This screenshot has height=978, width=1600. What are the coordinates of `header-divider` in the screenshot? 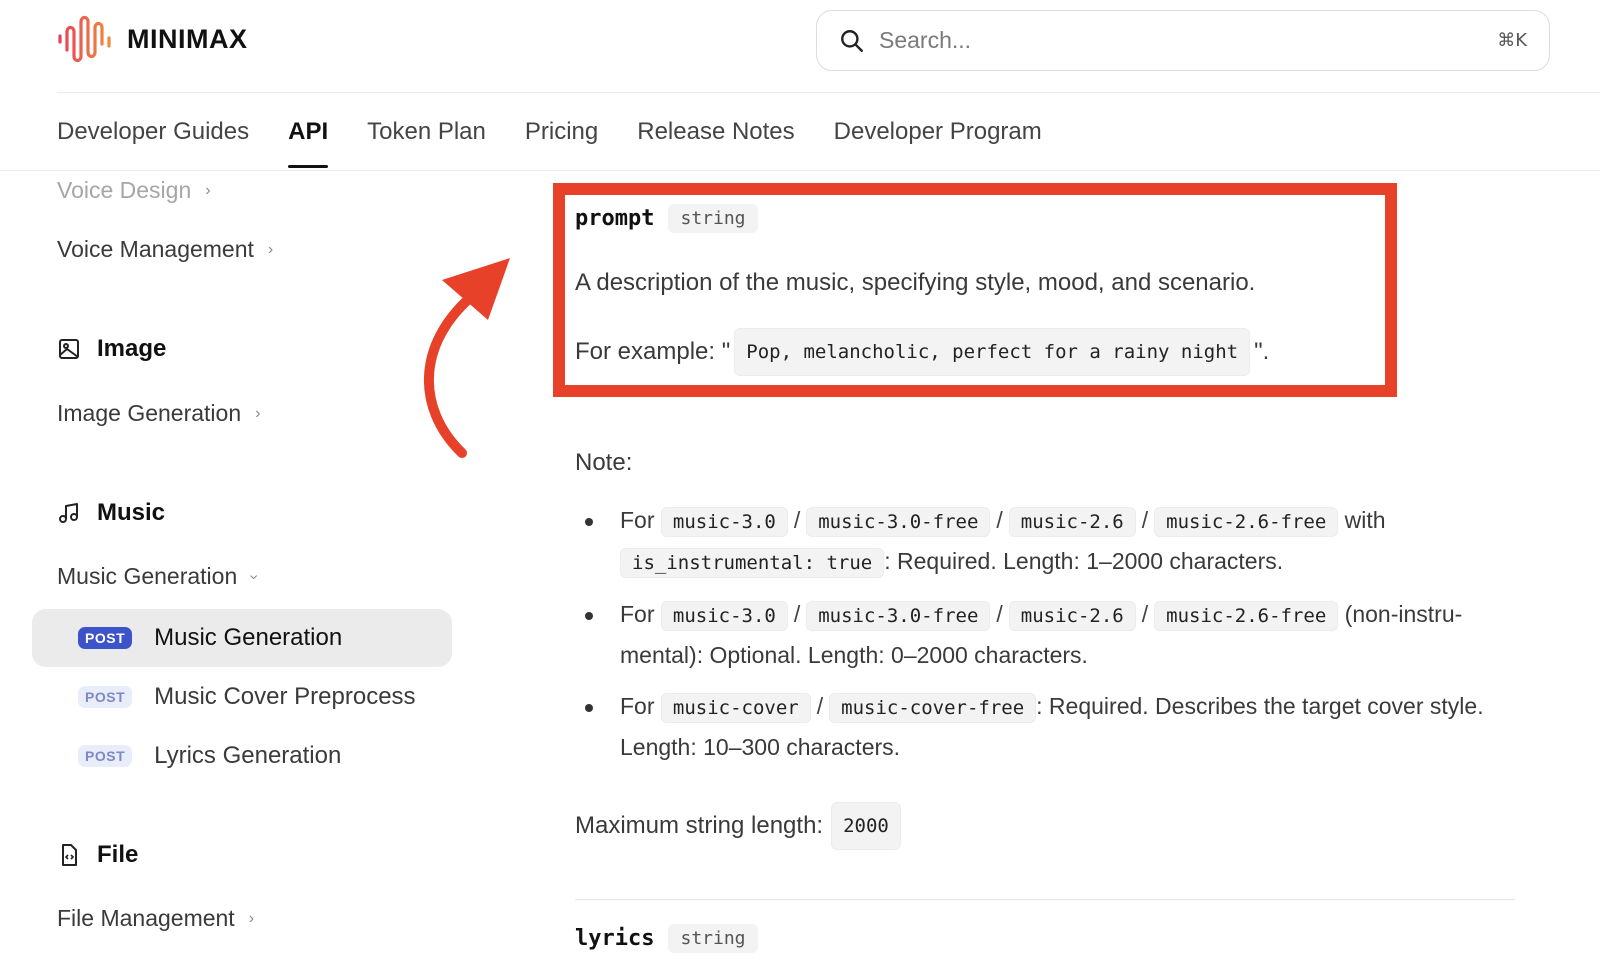 It's located at (828, 92).